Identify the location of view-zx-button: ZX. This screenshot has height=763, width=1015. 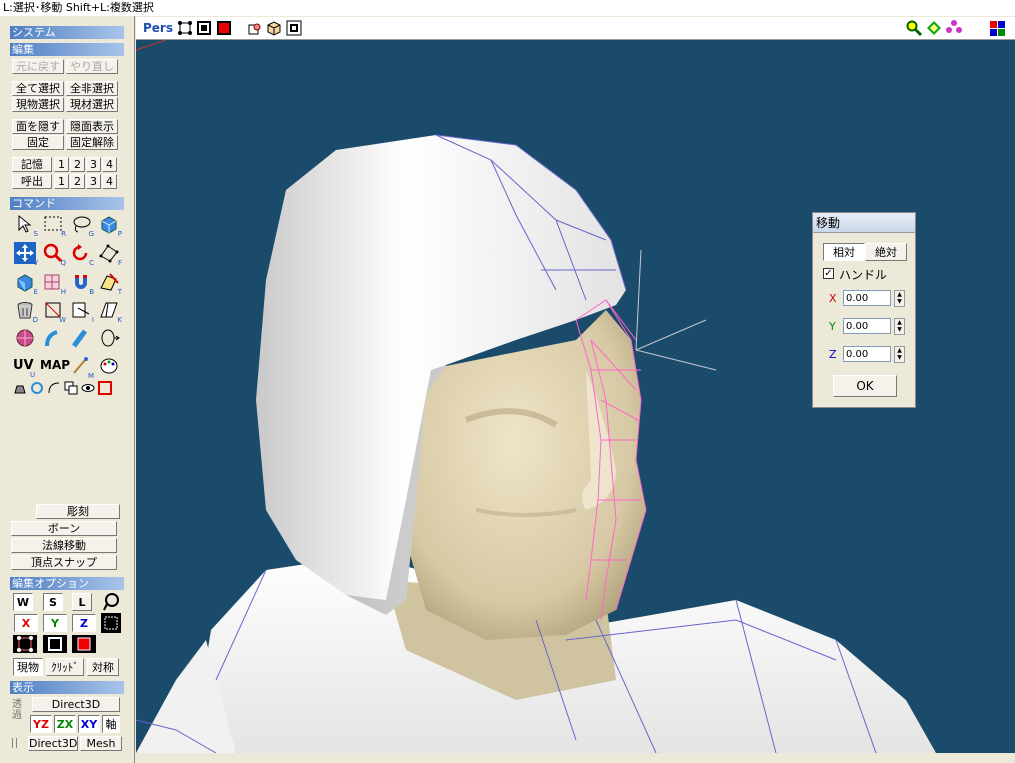
(65, 724).